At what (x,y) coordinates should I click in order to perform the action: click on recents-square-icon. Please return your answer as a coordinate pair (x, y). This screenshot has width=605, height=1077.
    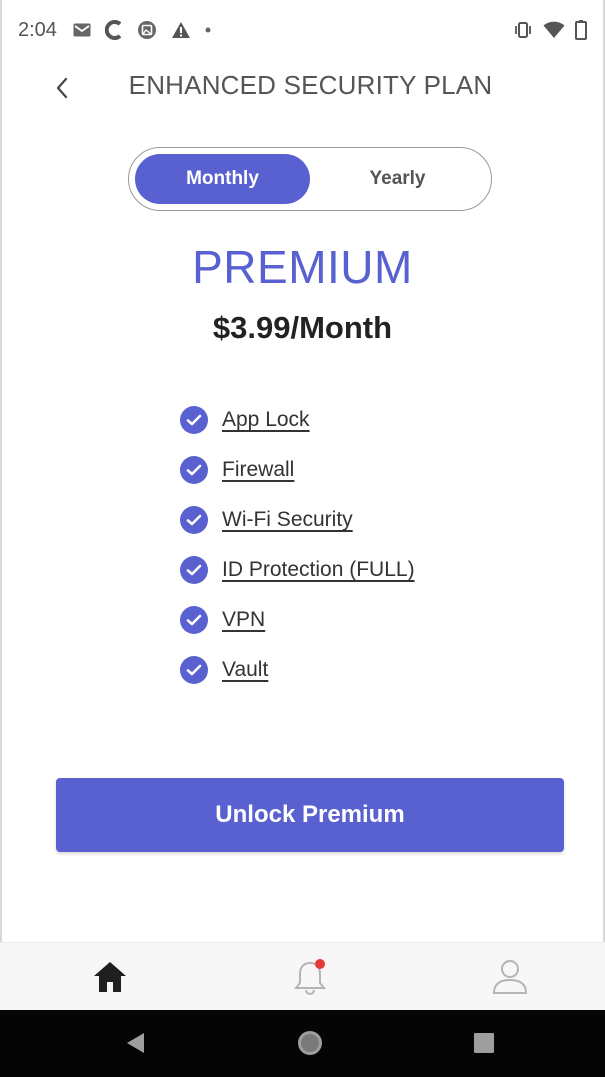
    Looking at the image, I should click on (484, 1043).